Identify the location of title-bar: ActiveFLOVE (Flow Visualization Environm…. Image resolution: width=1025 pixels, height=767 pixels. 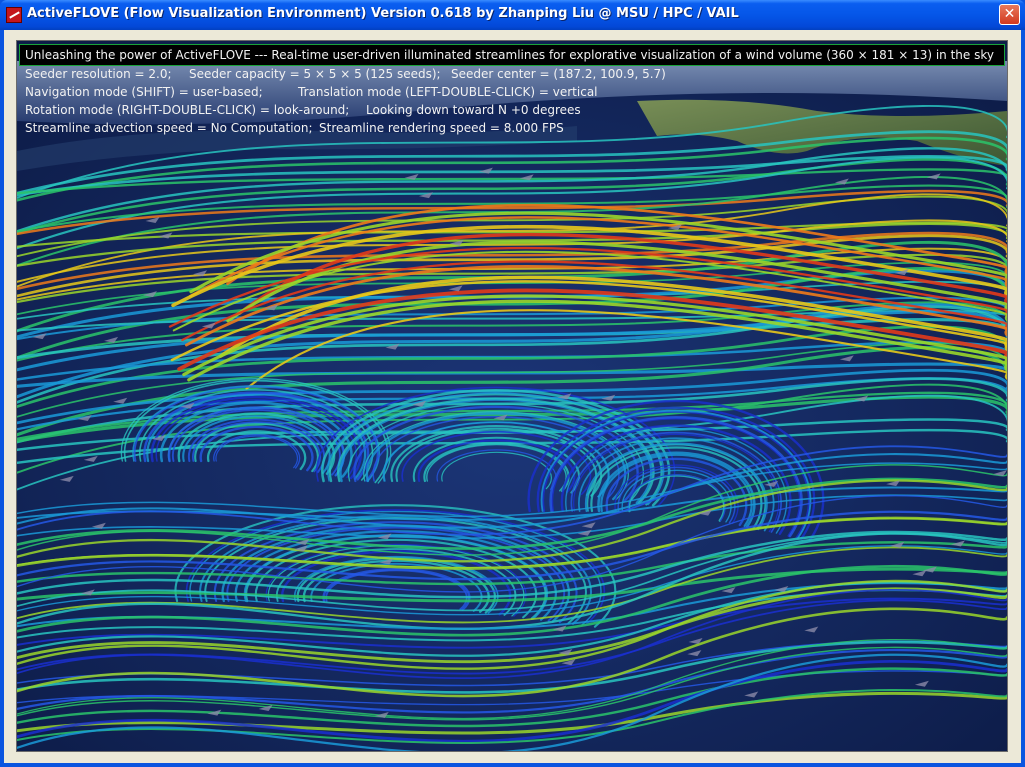
(512, 15).